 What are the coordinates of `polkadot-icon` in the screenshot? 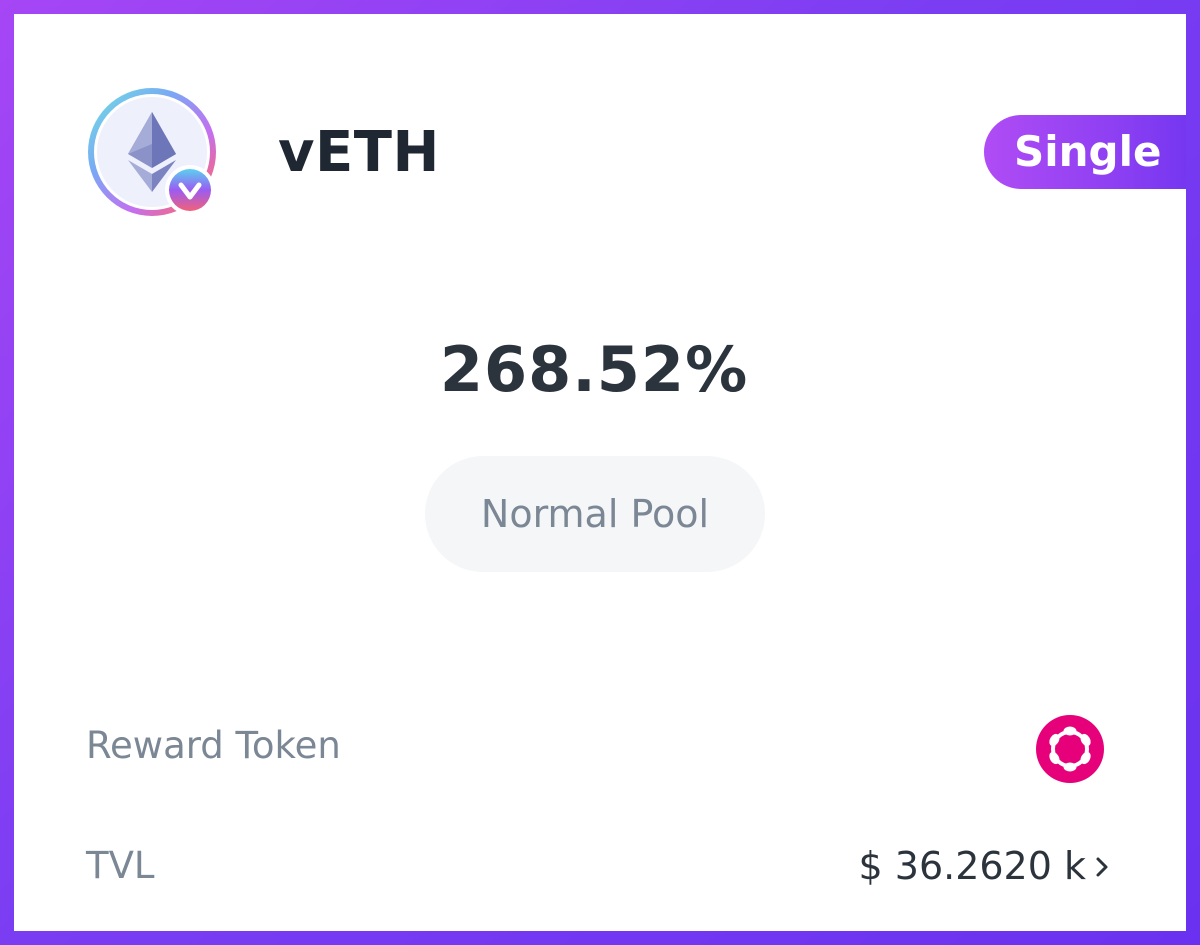 It's located at (1070, 749).